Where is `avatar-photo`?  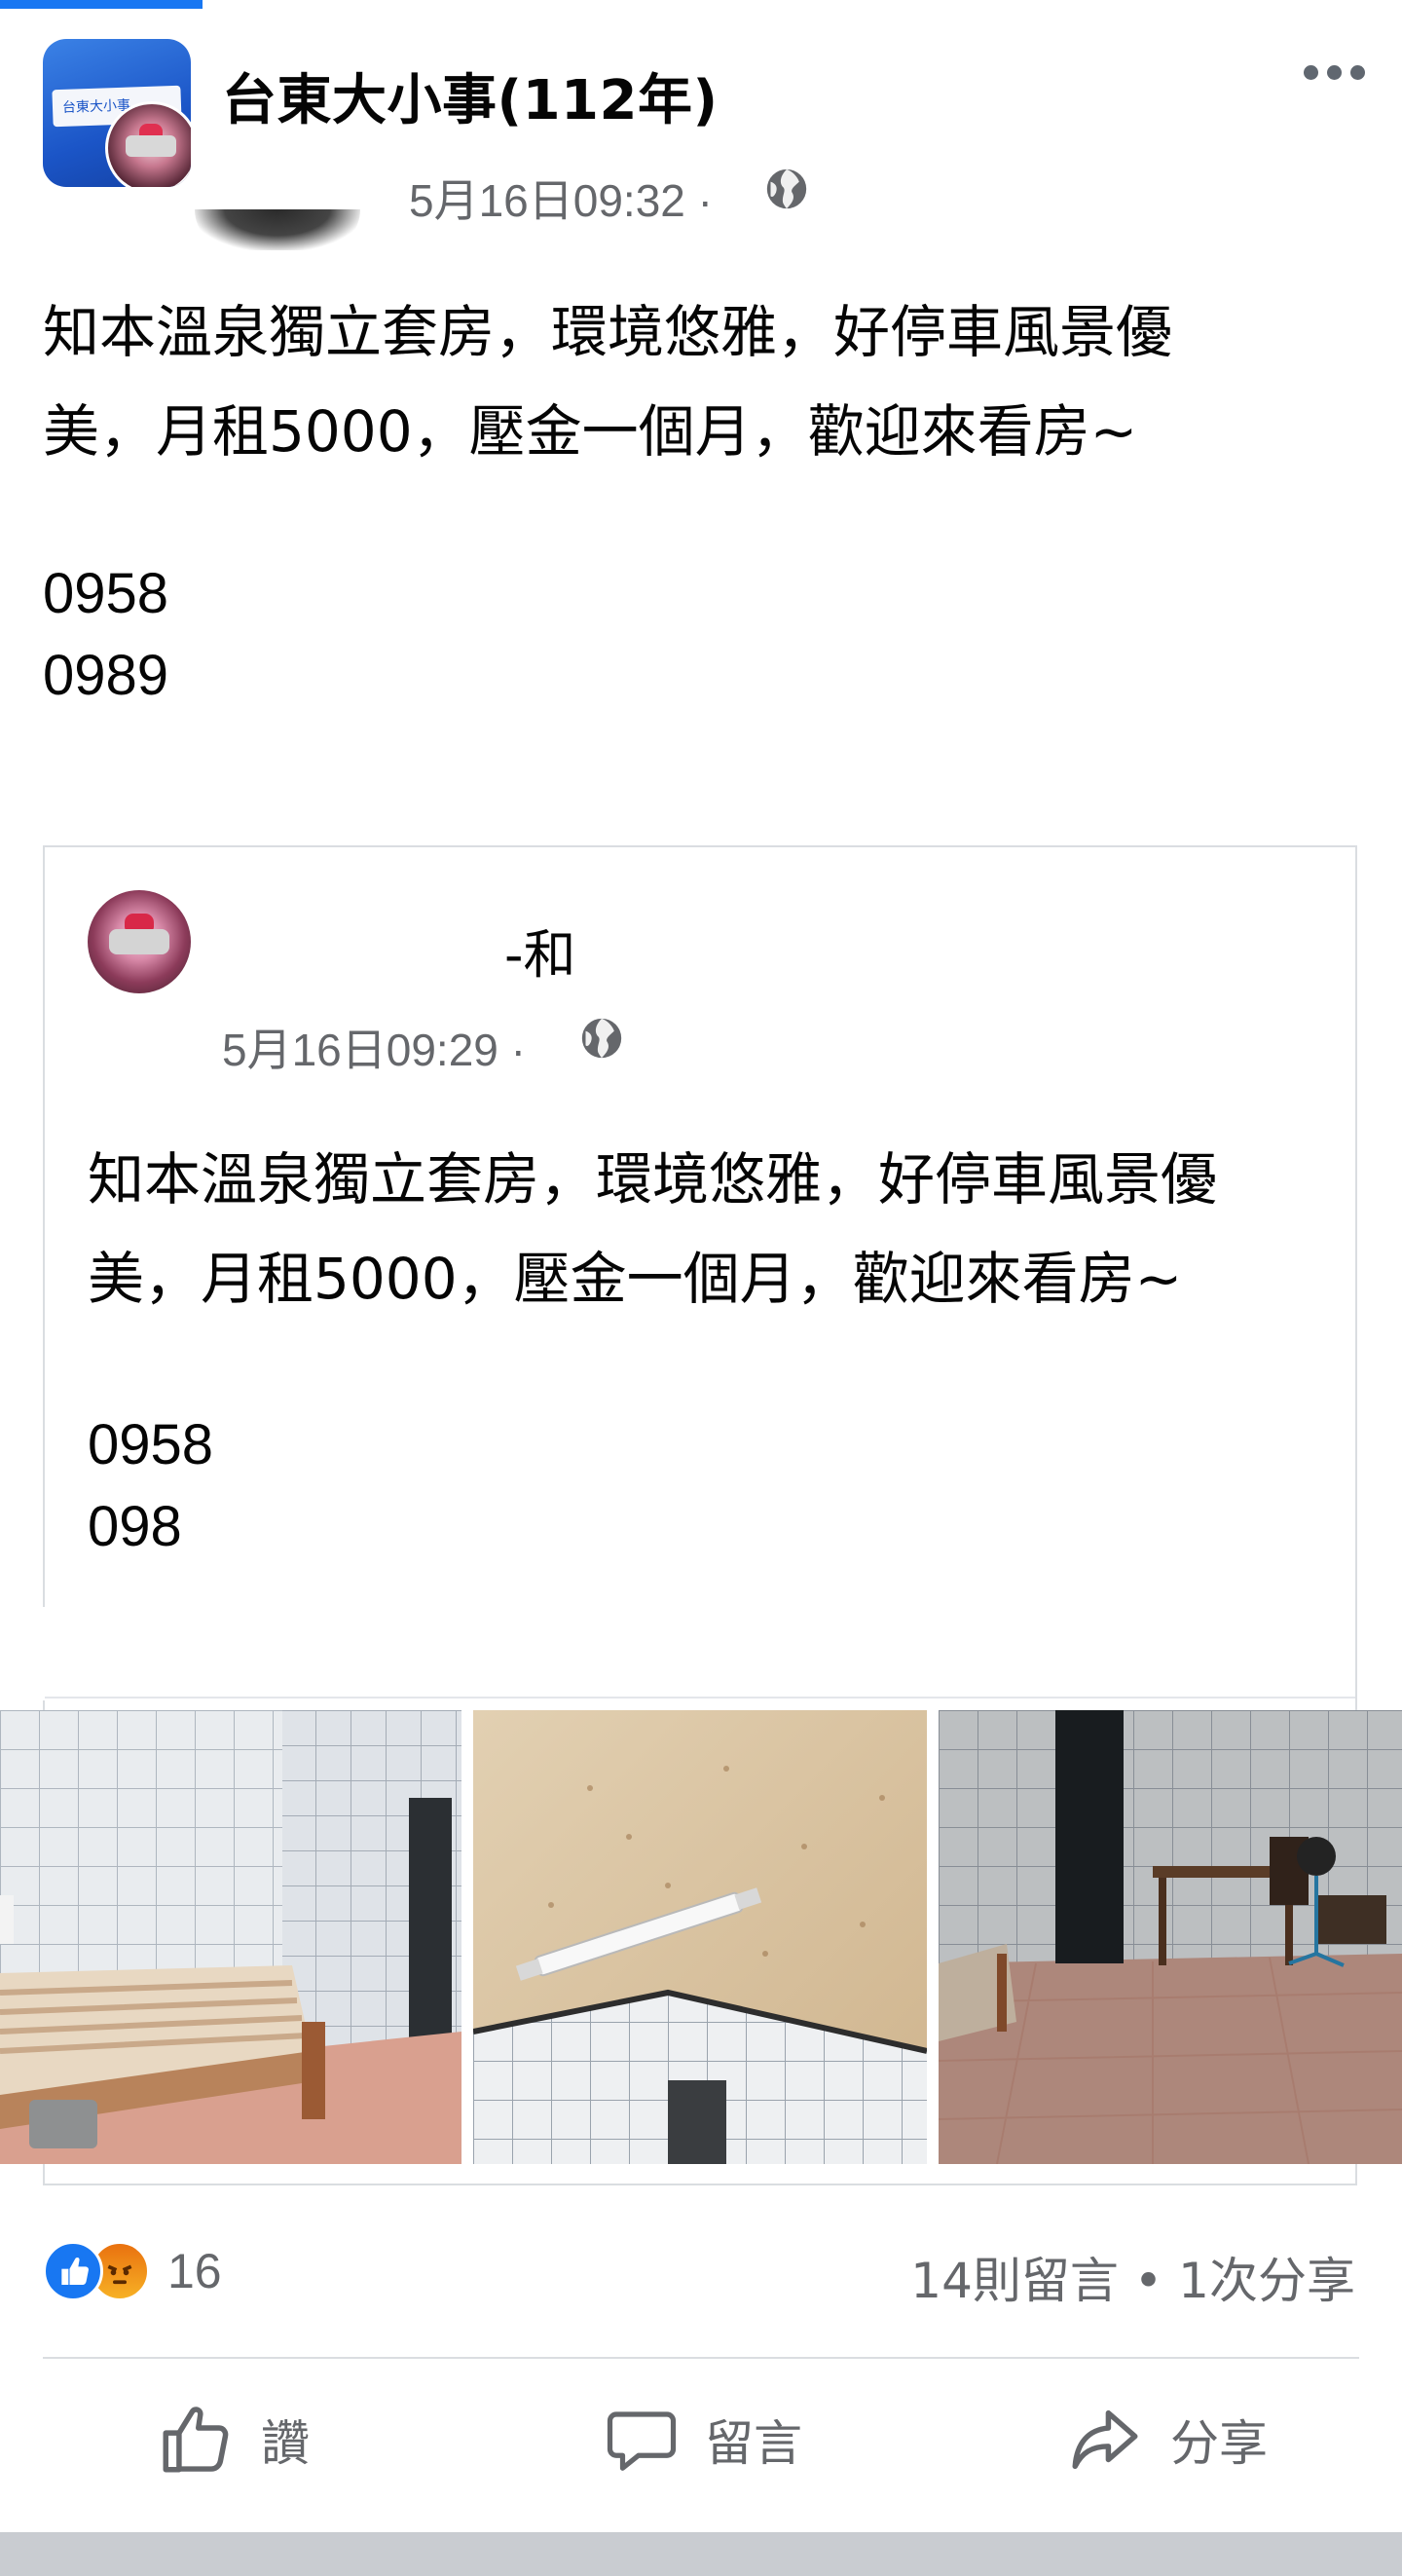
avatar-photo is located at coordinates (148, 144).